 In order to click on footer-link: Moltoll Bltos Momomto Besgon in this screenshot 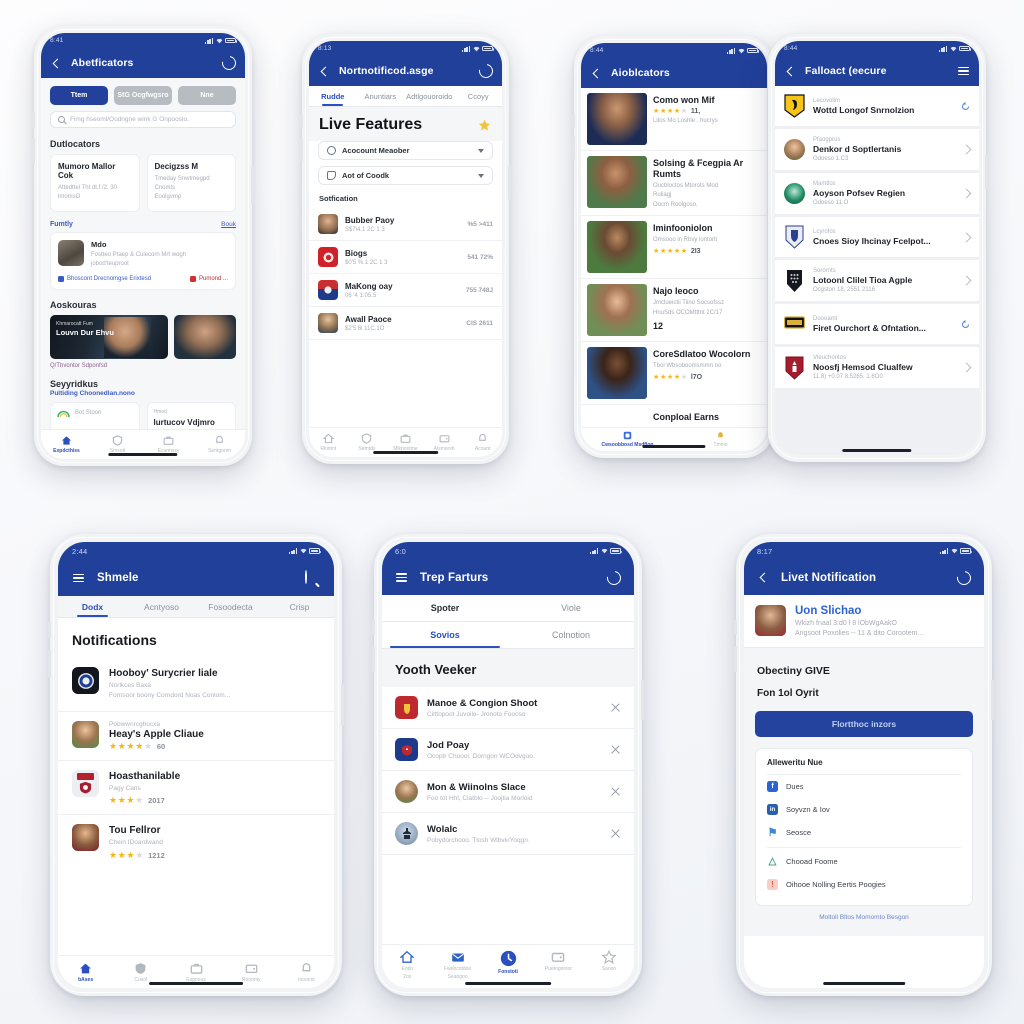, I will do `click(864, 915)`.